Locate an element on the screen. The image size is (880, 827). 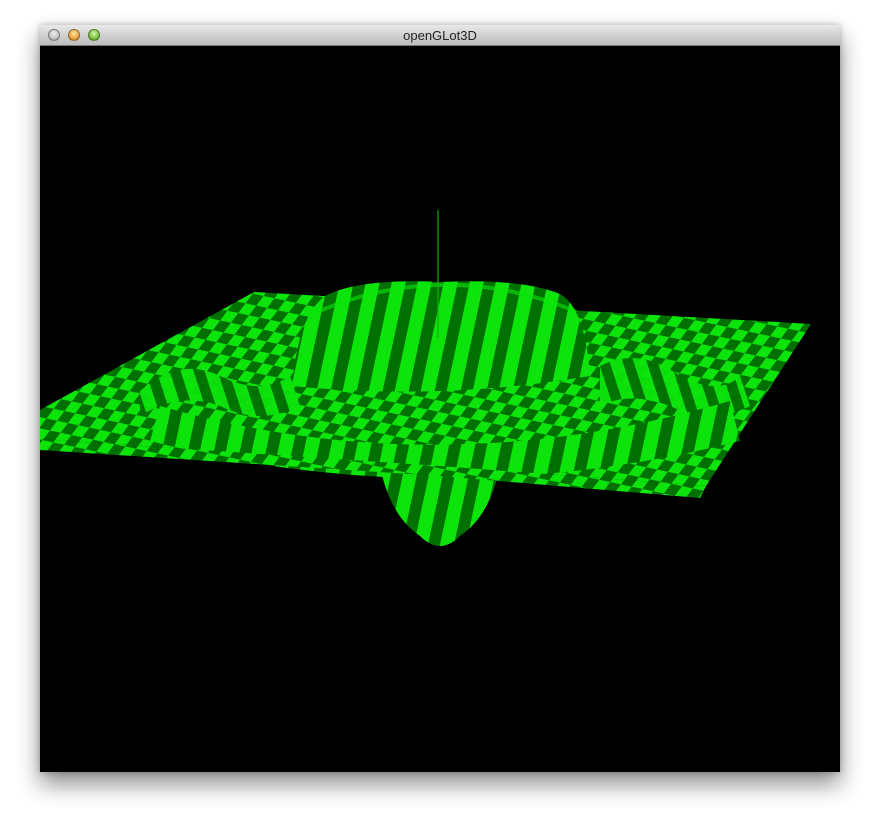
window-title: openGLot3D is located at coordinates (440, 35).